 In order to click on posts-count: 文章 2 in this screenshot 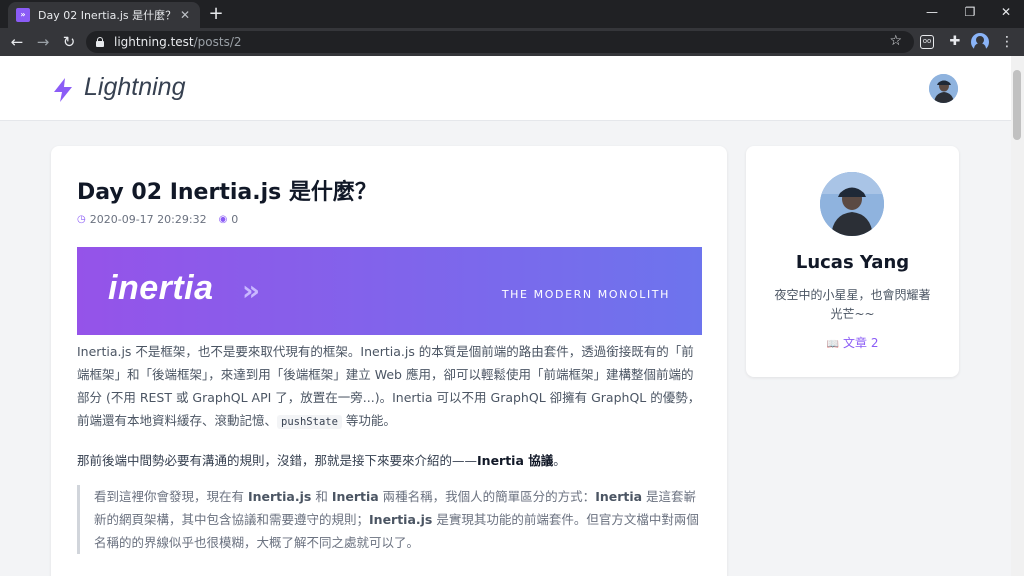, I will do `click(861, 343)`.